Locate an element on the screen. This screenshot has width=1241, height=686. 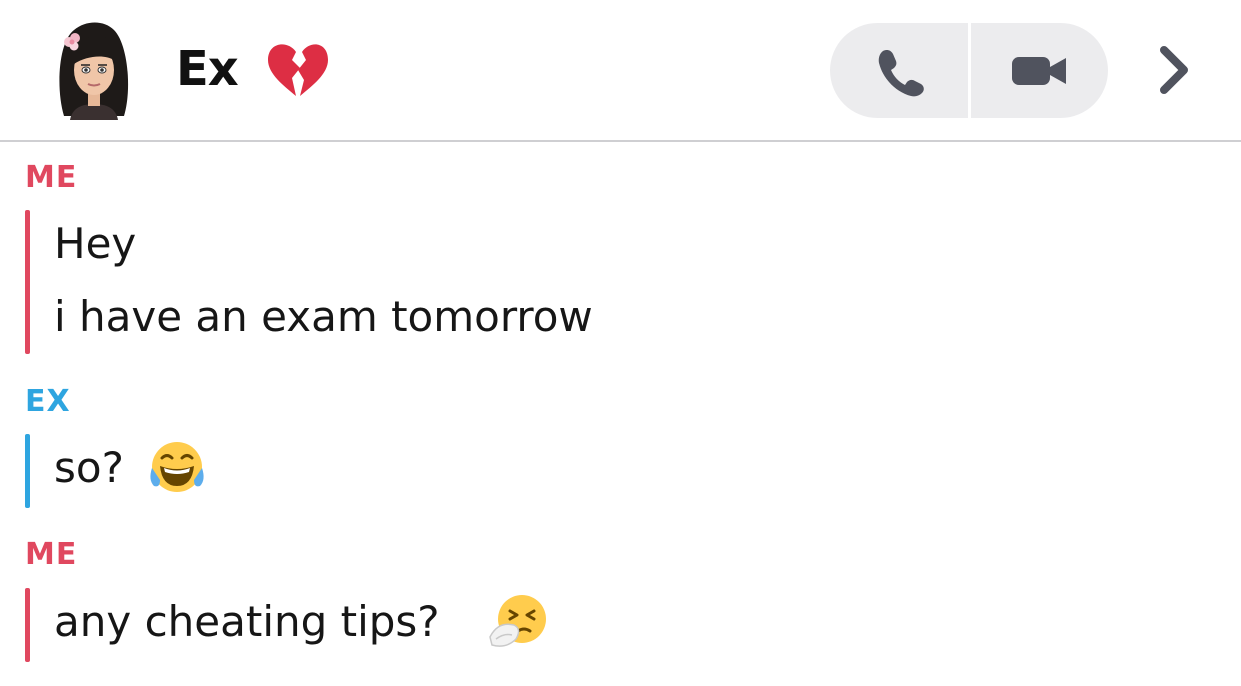
video-call-button is located at coordinates (1039, 70).